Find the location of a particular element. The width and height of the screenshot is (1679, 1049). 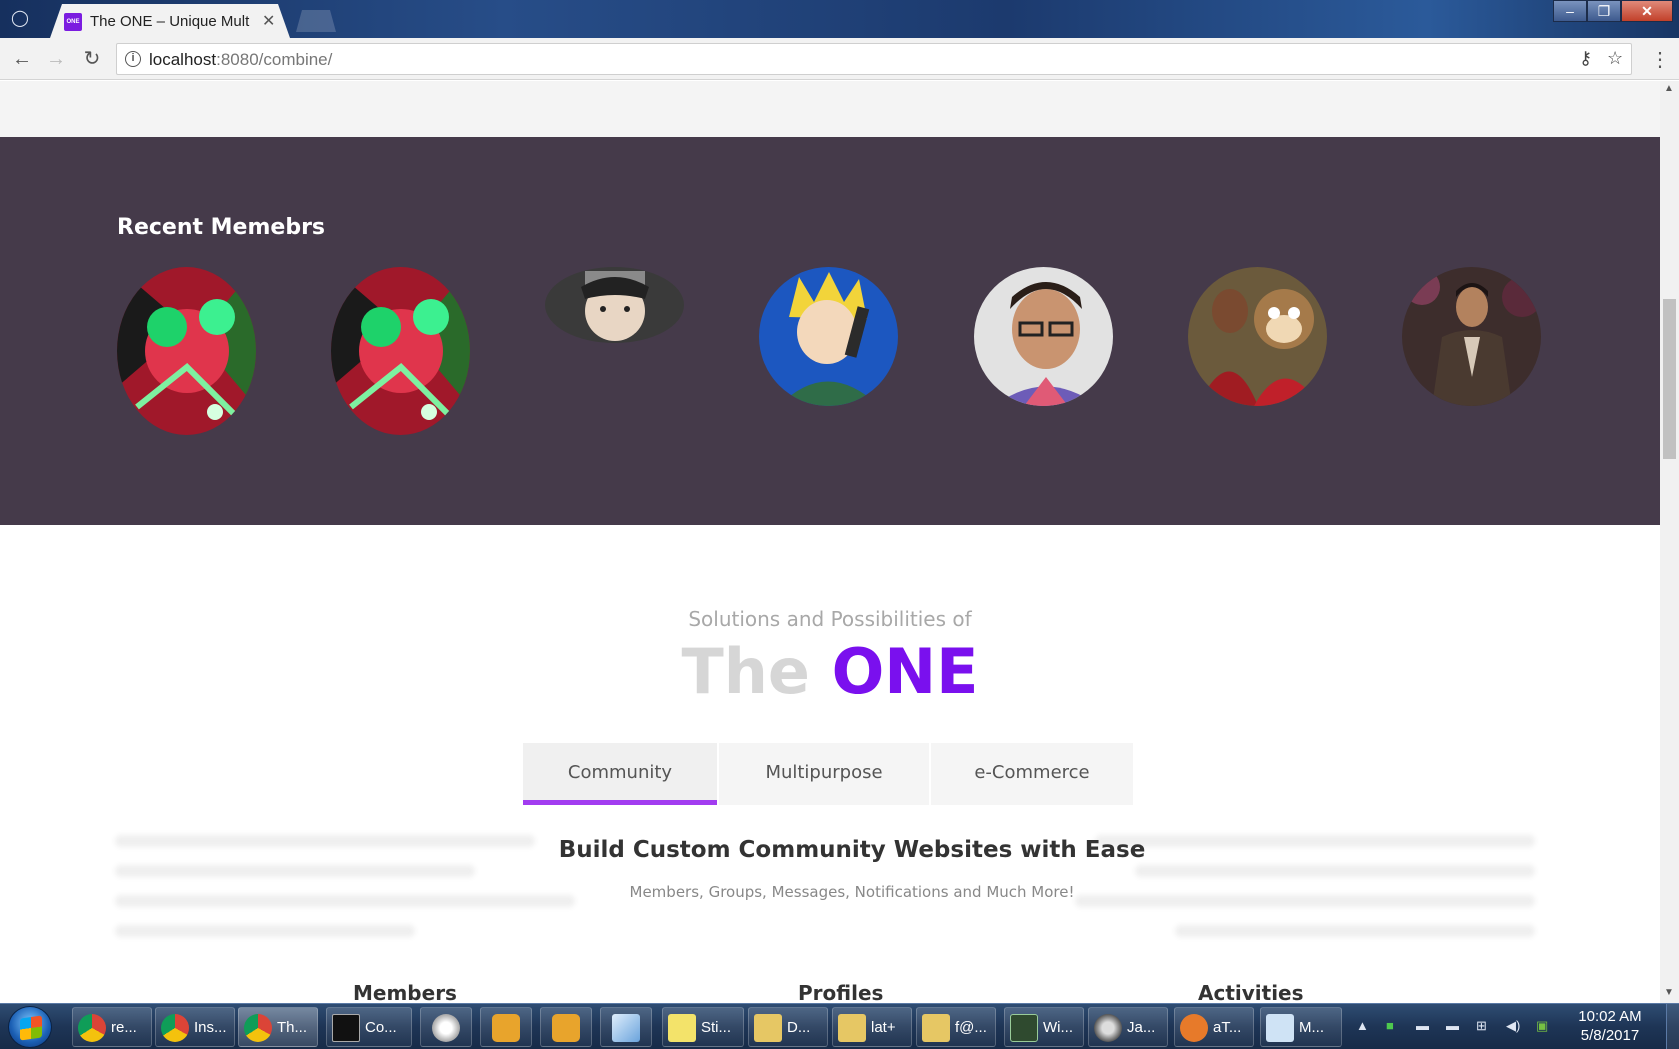

cube-icon is located at coordinates (626, 1028).